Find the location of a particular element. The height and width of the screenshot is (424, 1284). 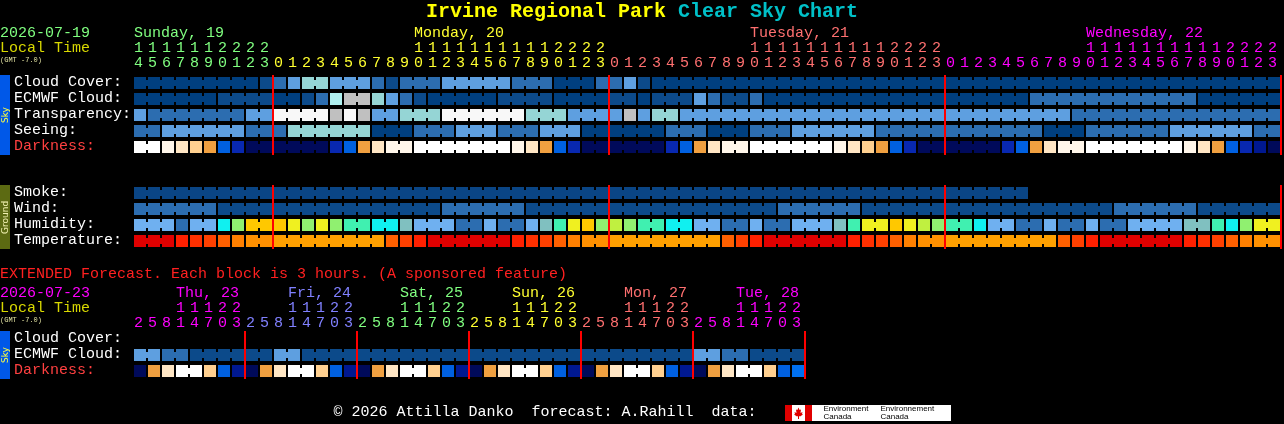

day-label: Thu, 23 is located at coordinates (207, 293).